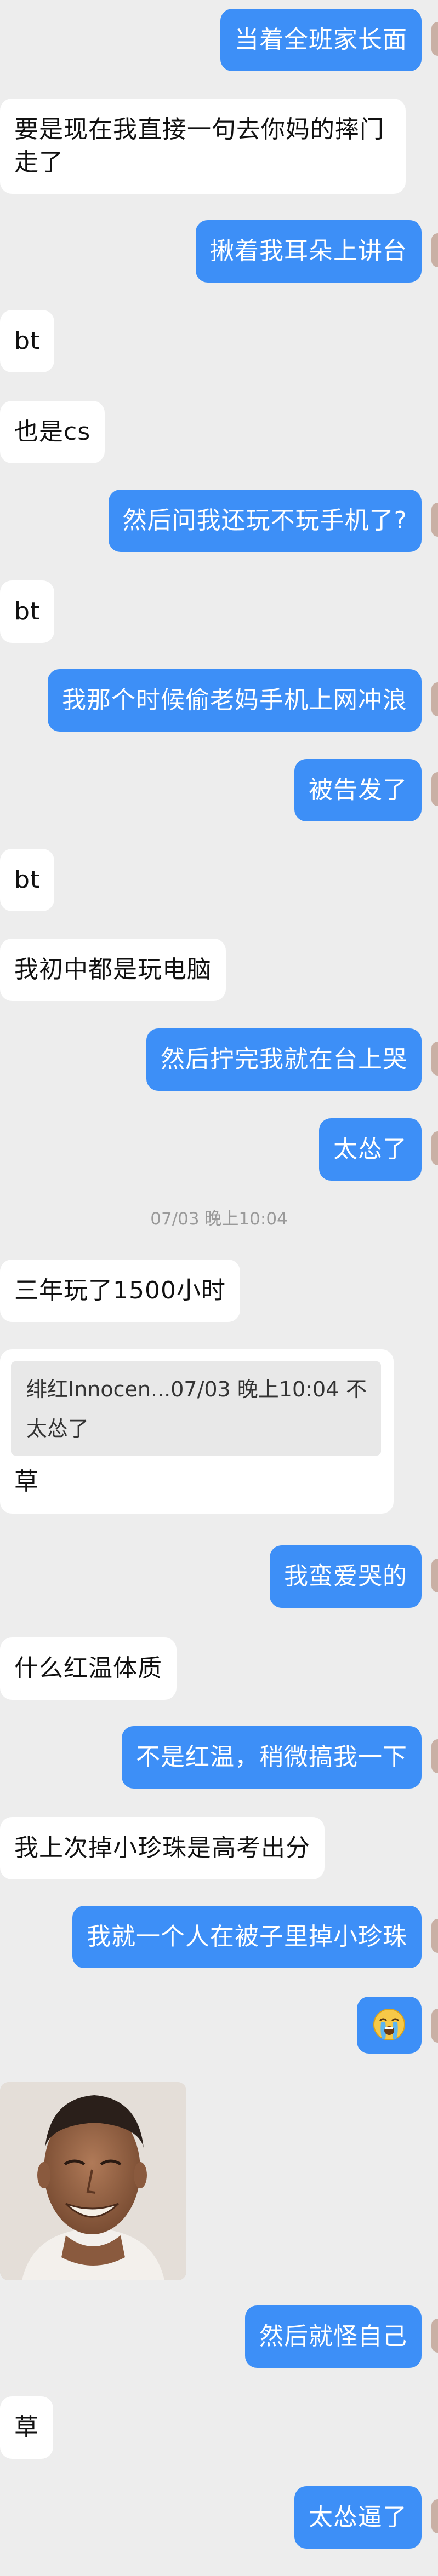 The height and width of the screenshot is (2576, 438). Describe the element at coordinates (265, 521) in the screenshot. I see `message-bubble-outgoing: 然后问我还玩不玩手机了?` at that location.